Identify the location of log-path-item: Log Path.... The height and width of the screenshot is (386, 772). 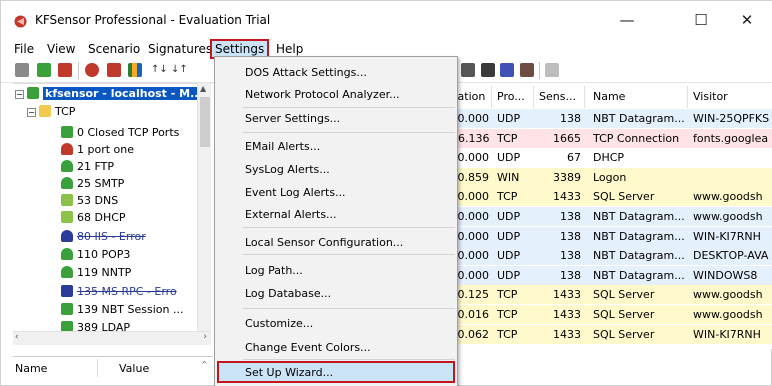
(347, 271).